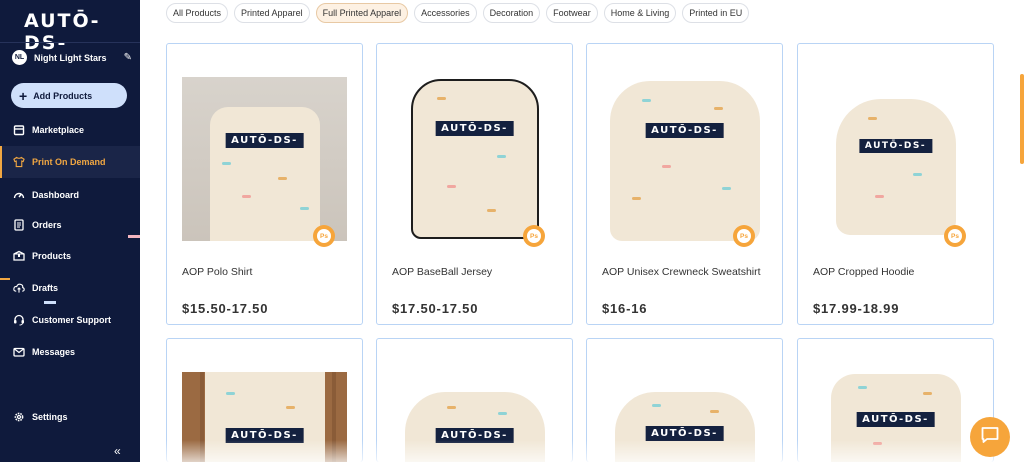 Image resolution: width=1024 pixels, height=462 pixels. Describe the element at coordinates (70, 417) in the screenshot. I see `sidebar-item-settings: Settings` at that location.